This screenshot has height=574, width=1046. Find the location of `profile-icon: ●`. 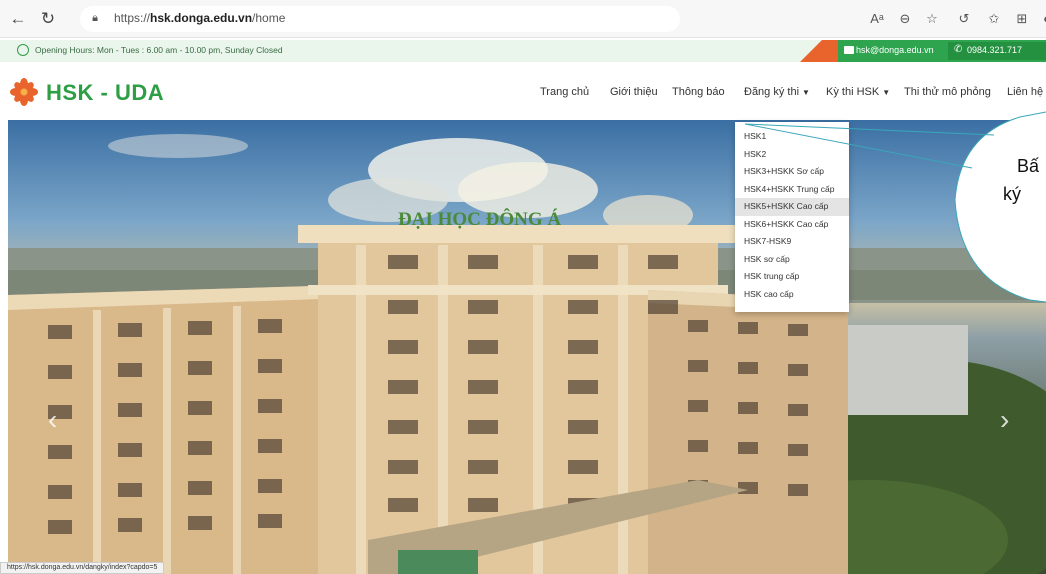

profile-icon: ● is located at coordinates (1042, 19).